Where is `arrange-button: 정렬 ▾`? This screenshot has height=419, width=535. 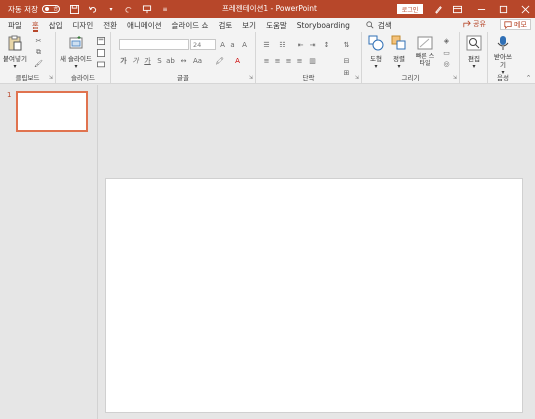 arrange-button: 정렬 ▾ is located at coordinates (399, 52).